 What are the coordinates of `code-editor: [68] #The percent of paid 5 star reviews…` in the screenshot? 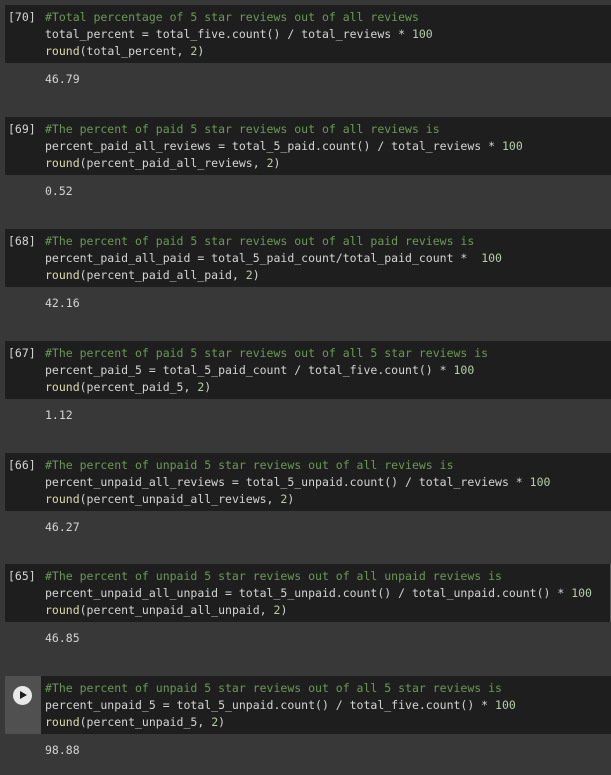 It's located at (308, 258).